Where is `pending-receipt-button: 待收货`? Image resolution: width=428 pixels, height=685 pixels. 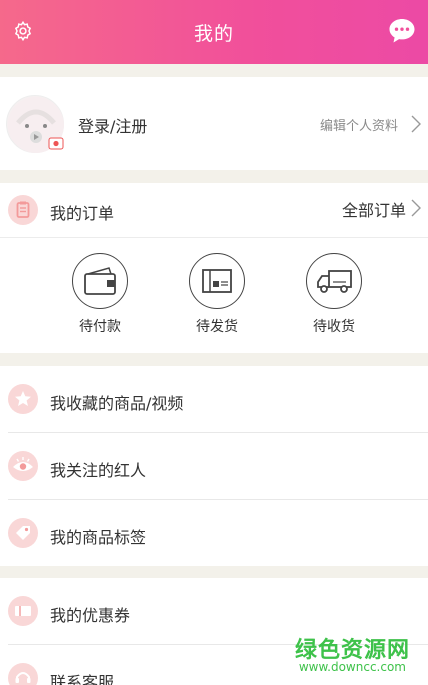 pending-receipt-button: 待收货 is located at coordinates (334, 294).